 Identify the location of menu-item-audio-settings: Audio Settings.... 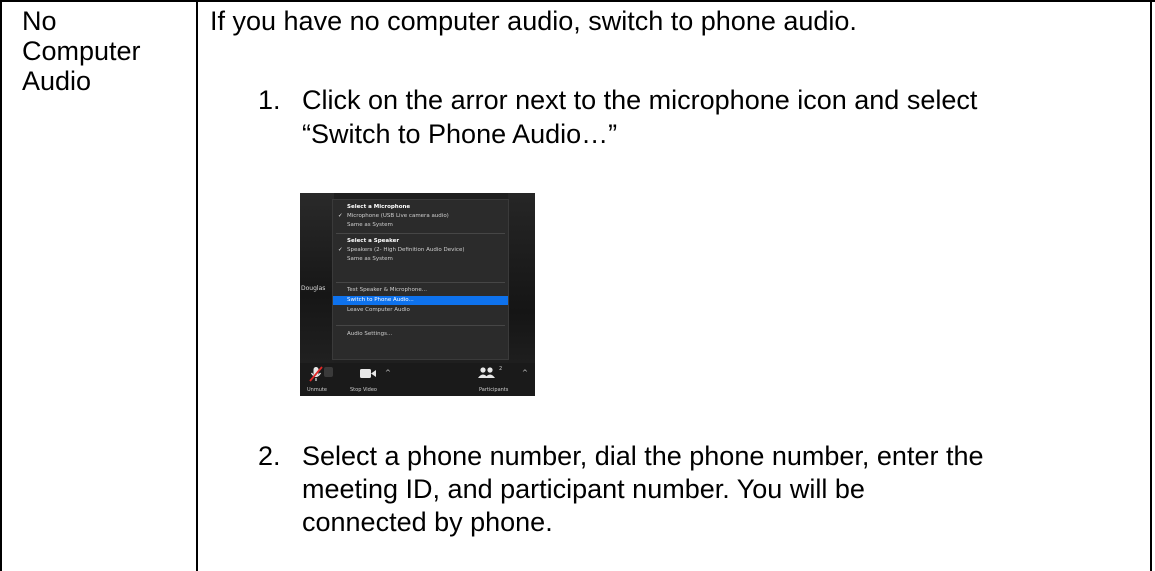
(420, 334).